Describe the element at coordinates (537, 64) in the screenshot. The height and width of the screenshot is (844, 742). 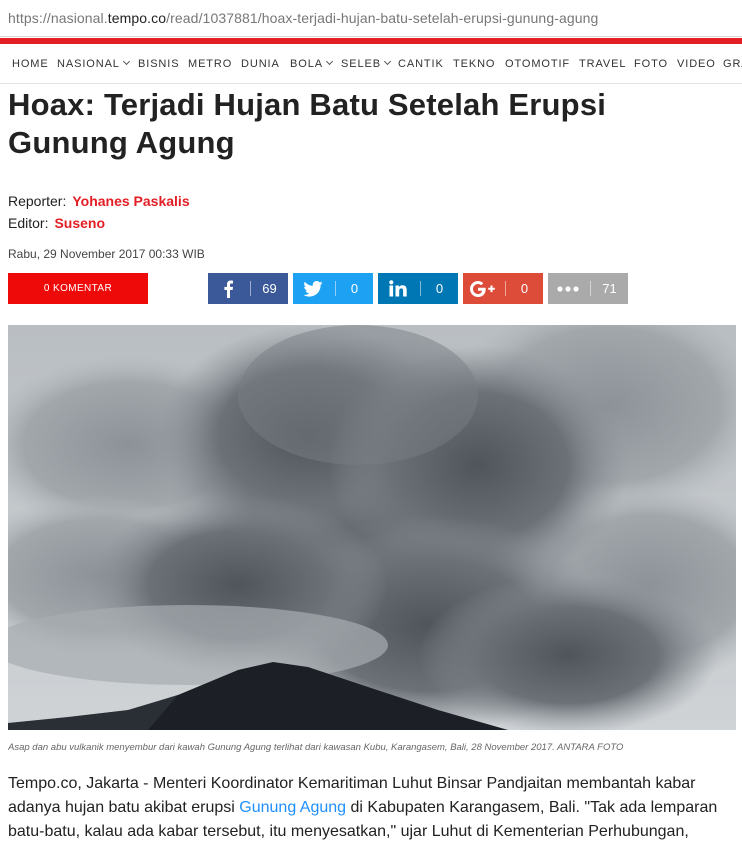
I see `nav-item-otomotif: OTOMOTIF` at that location.